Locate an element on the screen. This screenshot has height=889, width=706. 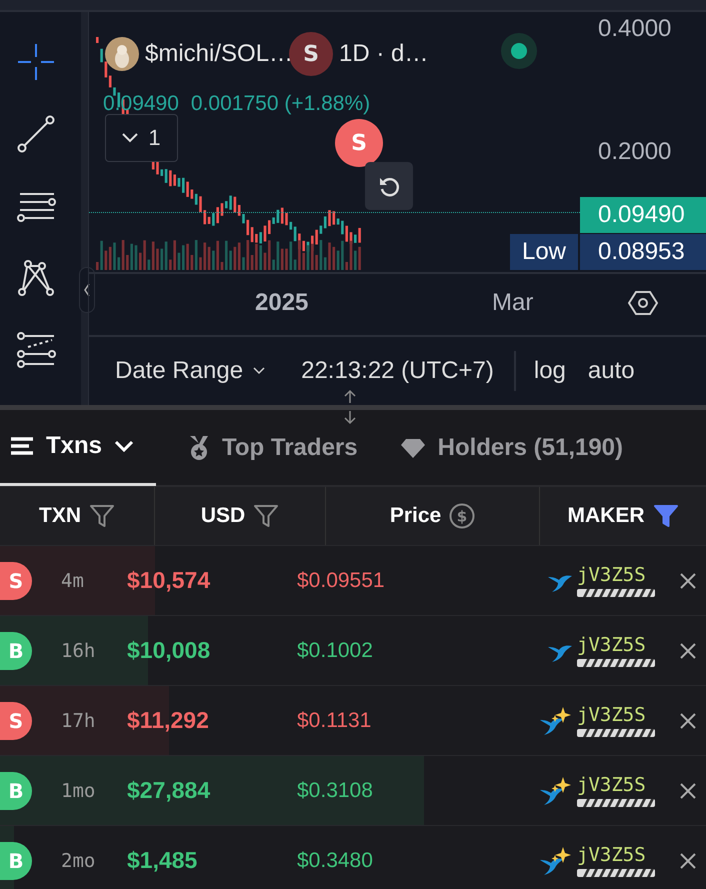
scale-button: log is located at coordinates (550, 371).